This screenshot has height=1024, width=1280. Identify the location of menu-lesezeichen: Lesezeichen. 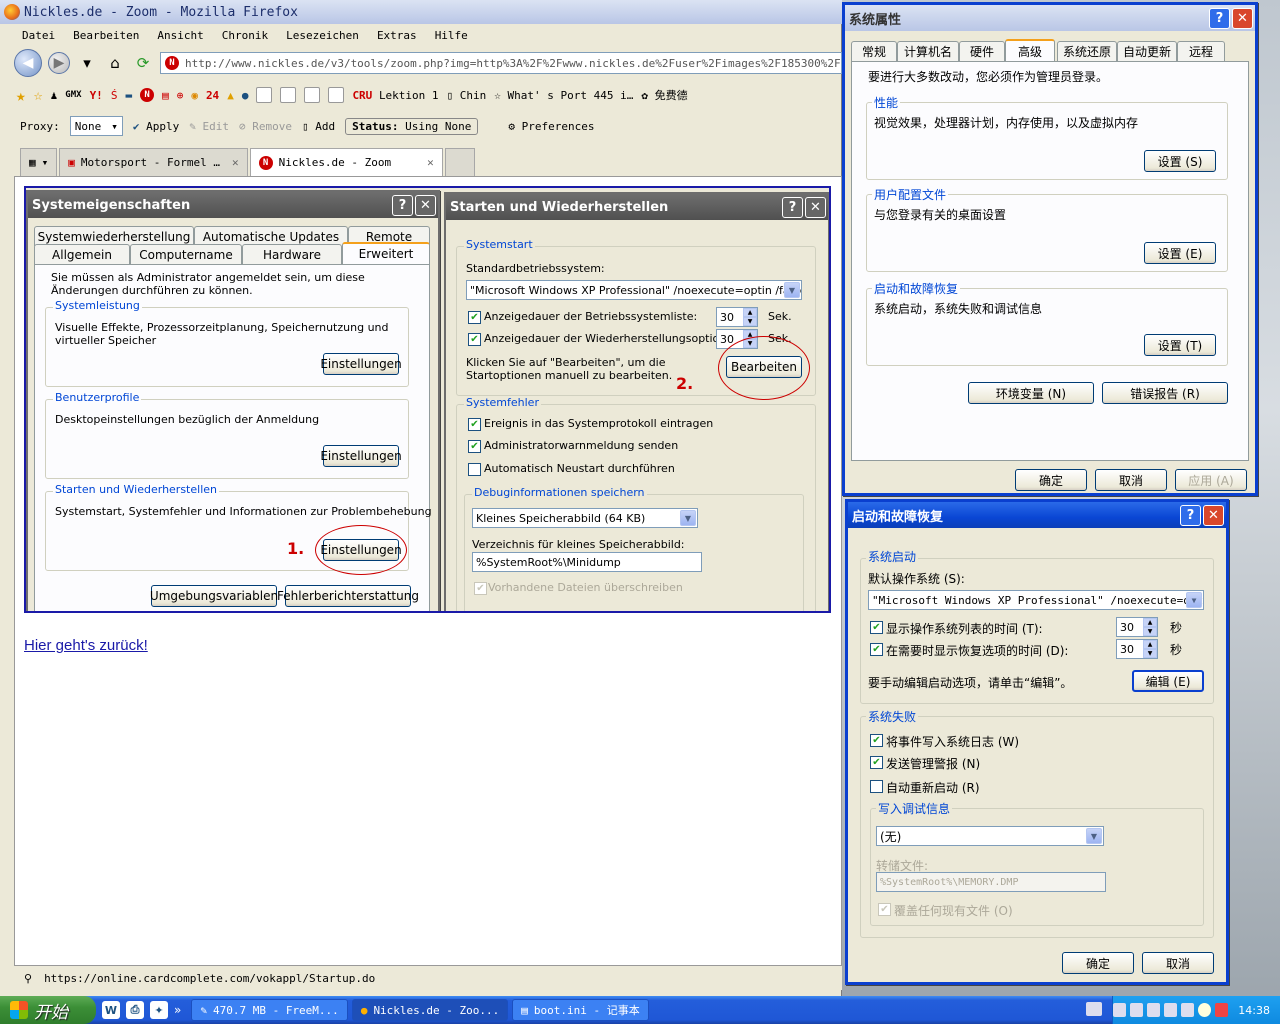
(322, 35).